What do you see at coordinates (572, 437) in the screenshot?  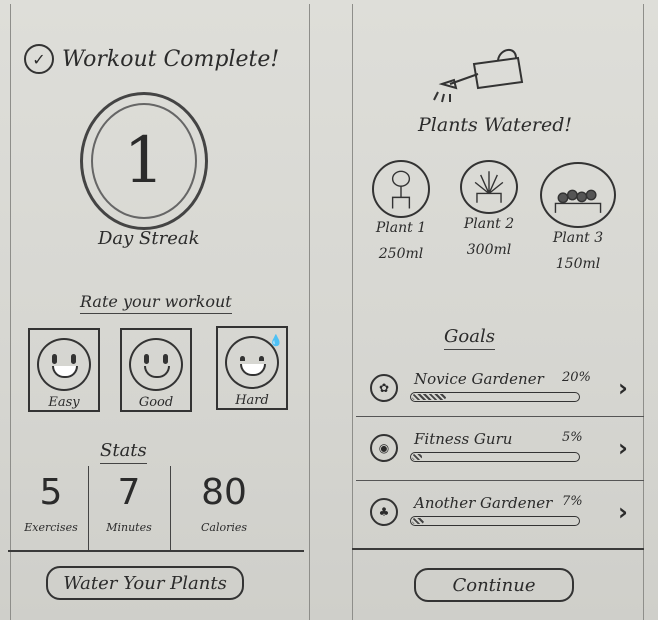 I see `goal-percent: 5%` at bounding box center [572, 437].